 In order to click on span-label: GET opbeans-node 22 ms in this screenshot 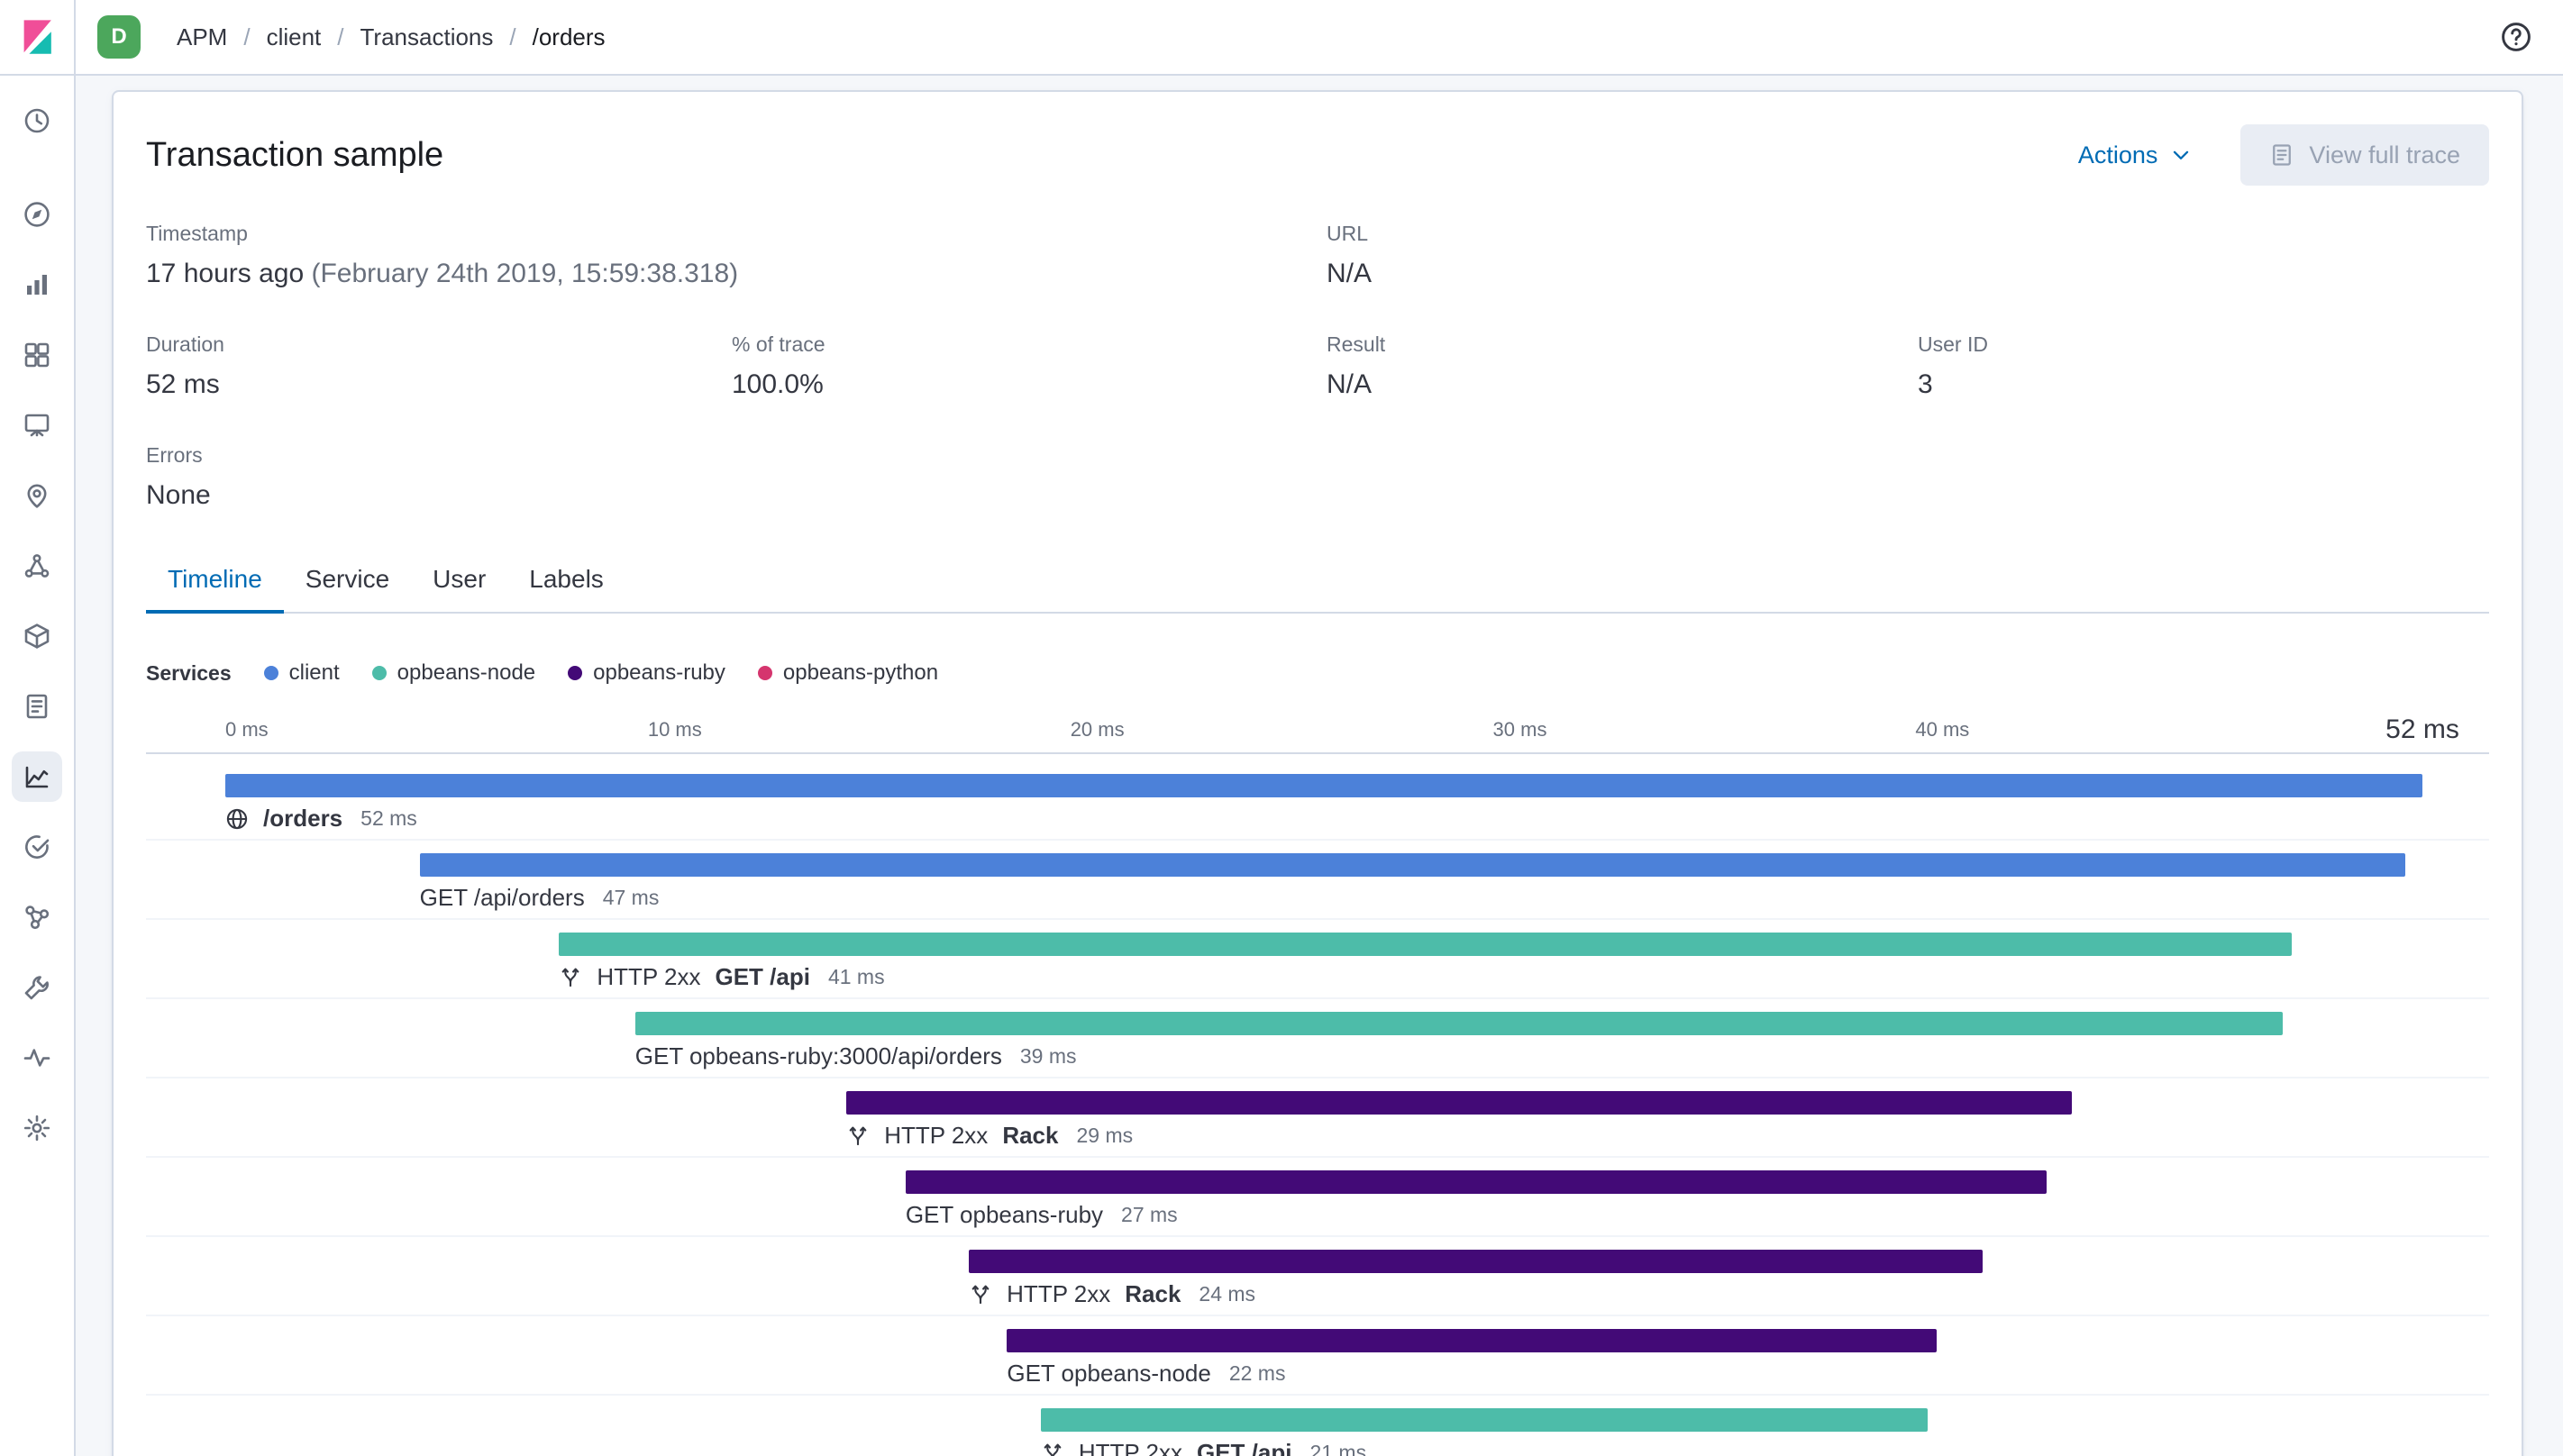, I will do `click(1146, 1374)`.